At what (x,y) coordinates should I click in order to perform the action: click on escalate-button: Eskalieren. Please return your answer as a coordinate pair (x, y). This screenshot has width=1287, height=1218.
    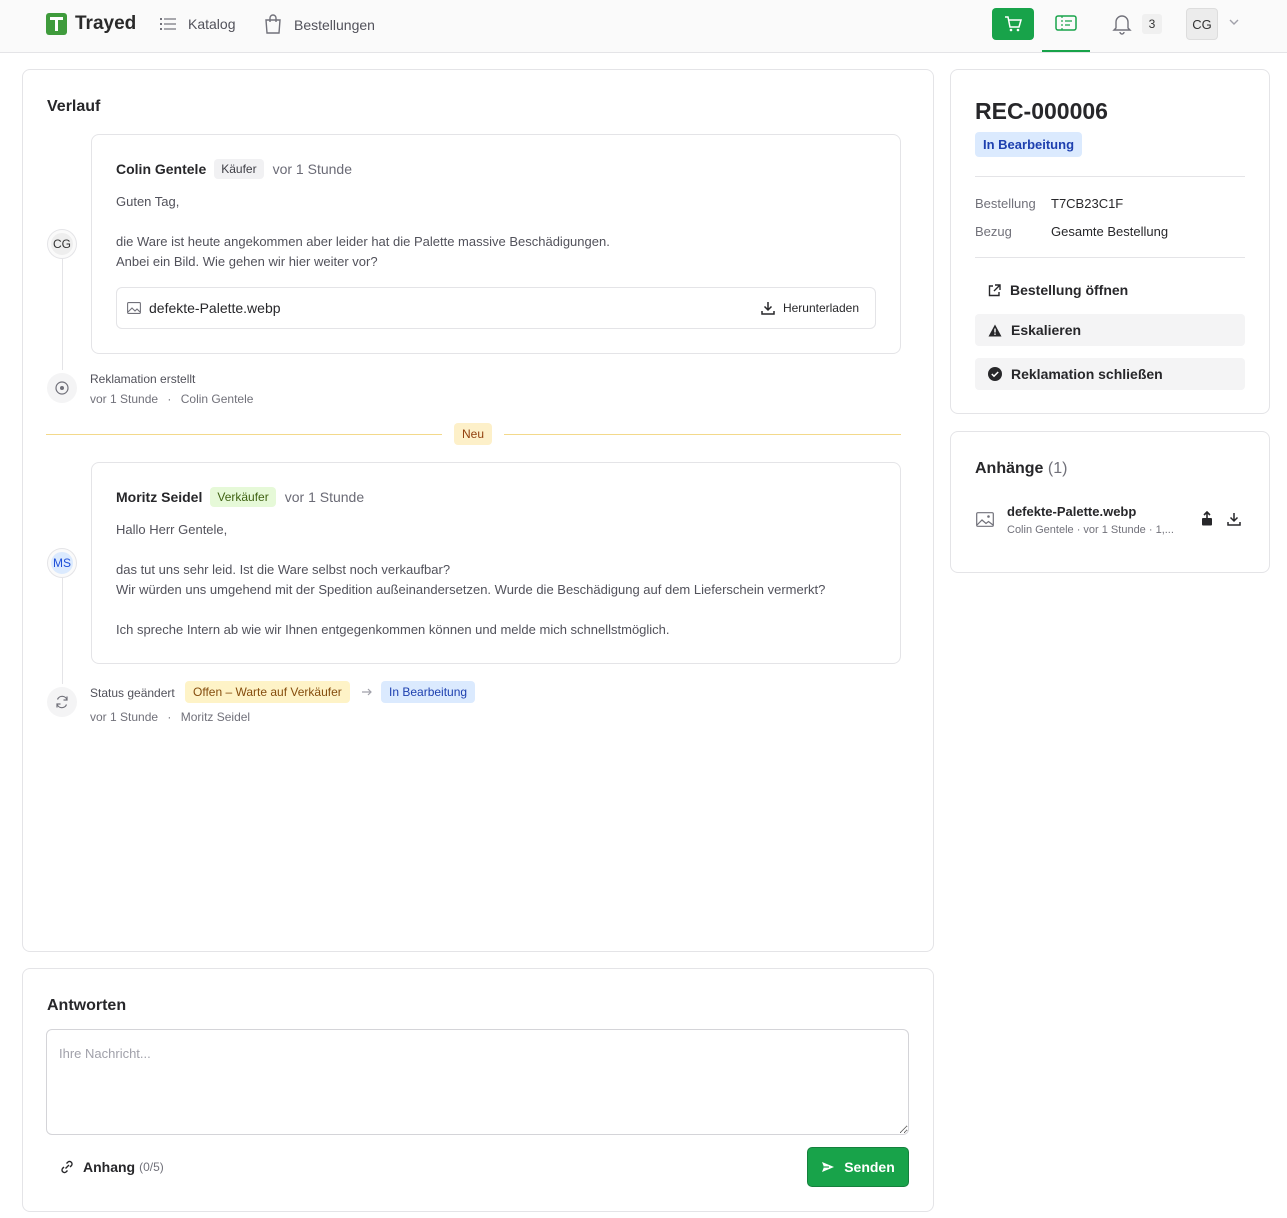
    Looking at the image, I should click on (1110, 330).